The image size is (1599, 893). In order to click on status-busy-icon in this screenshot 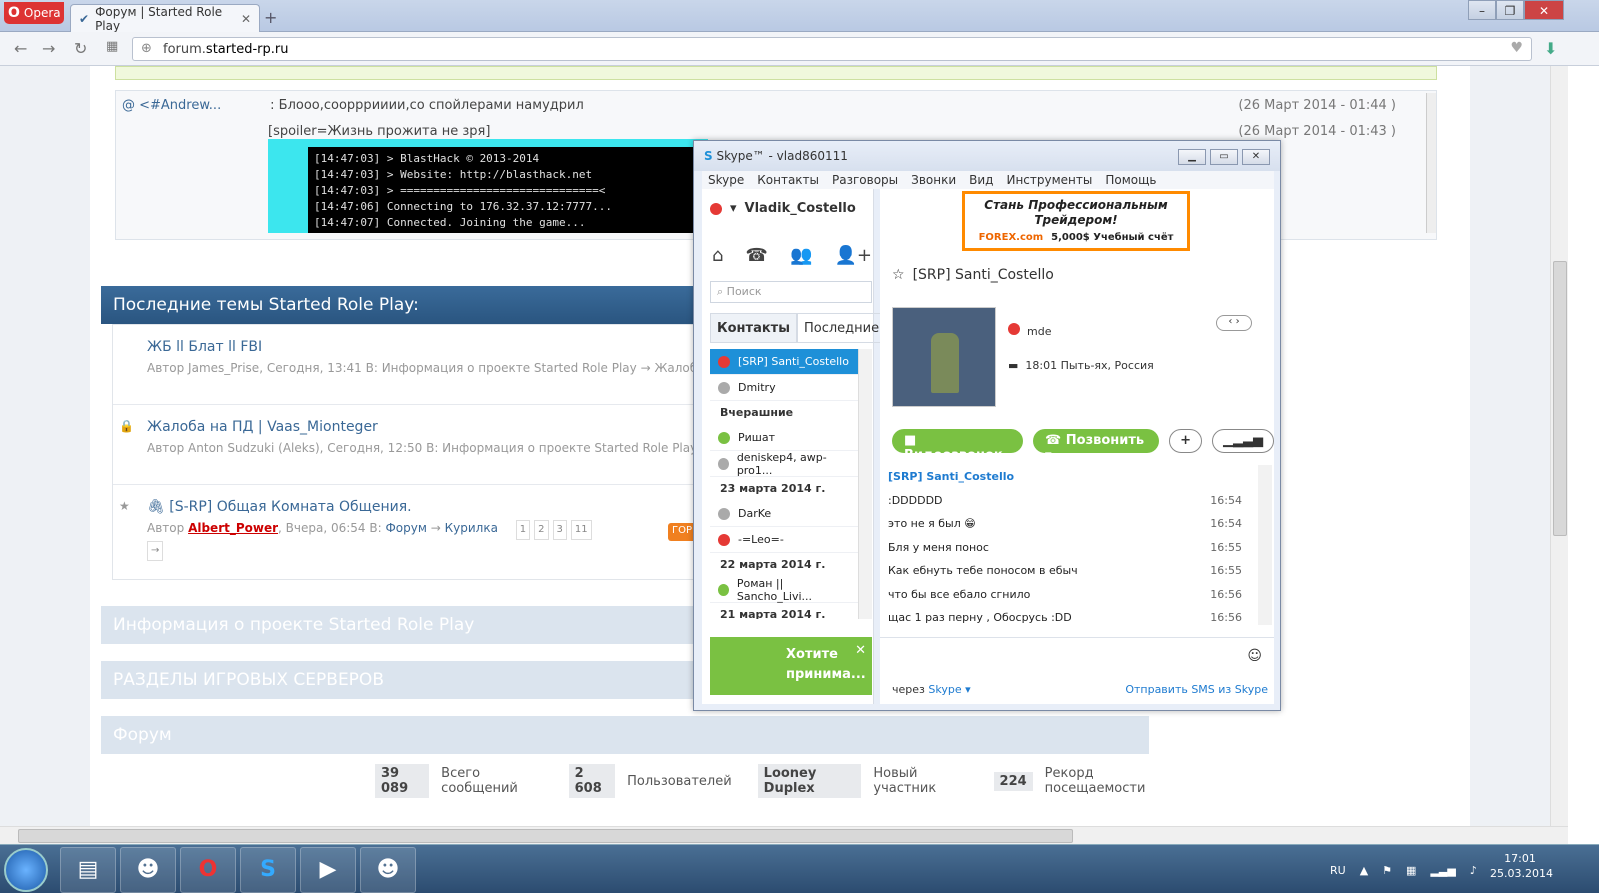, I will do `click(716, 208)`.